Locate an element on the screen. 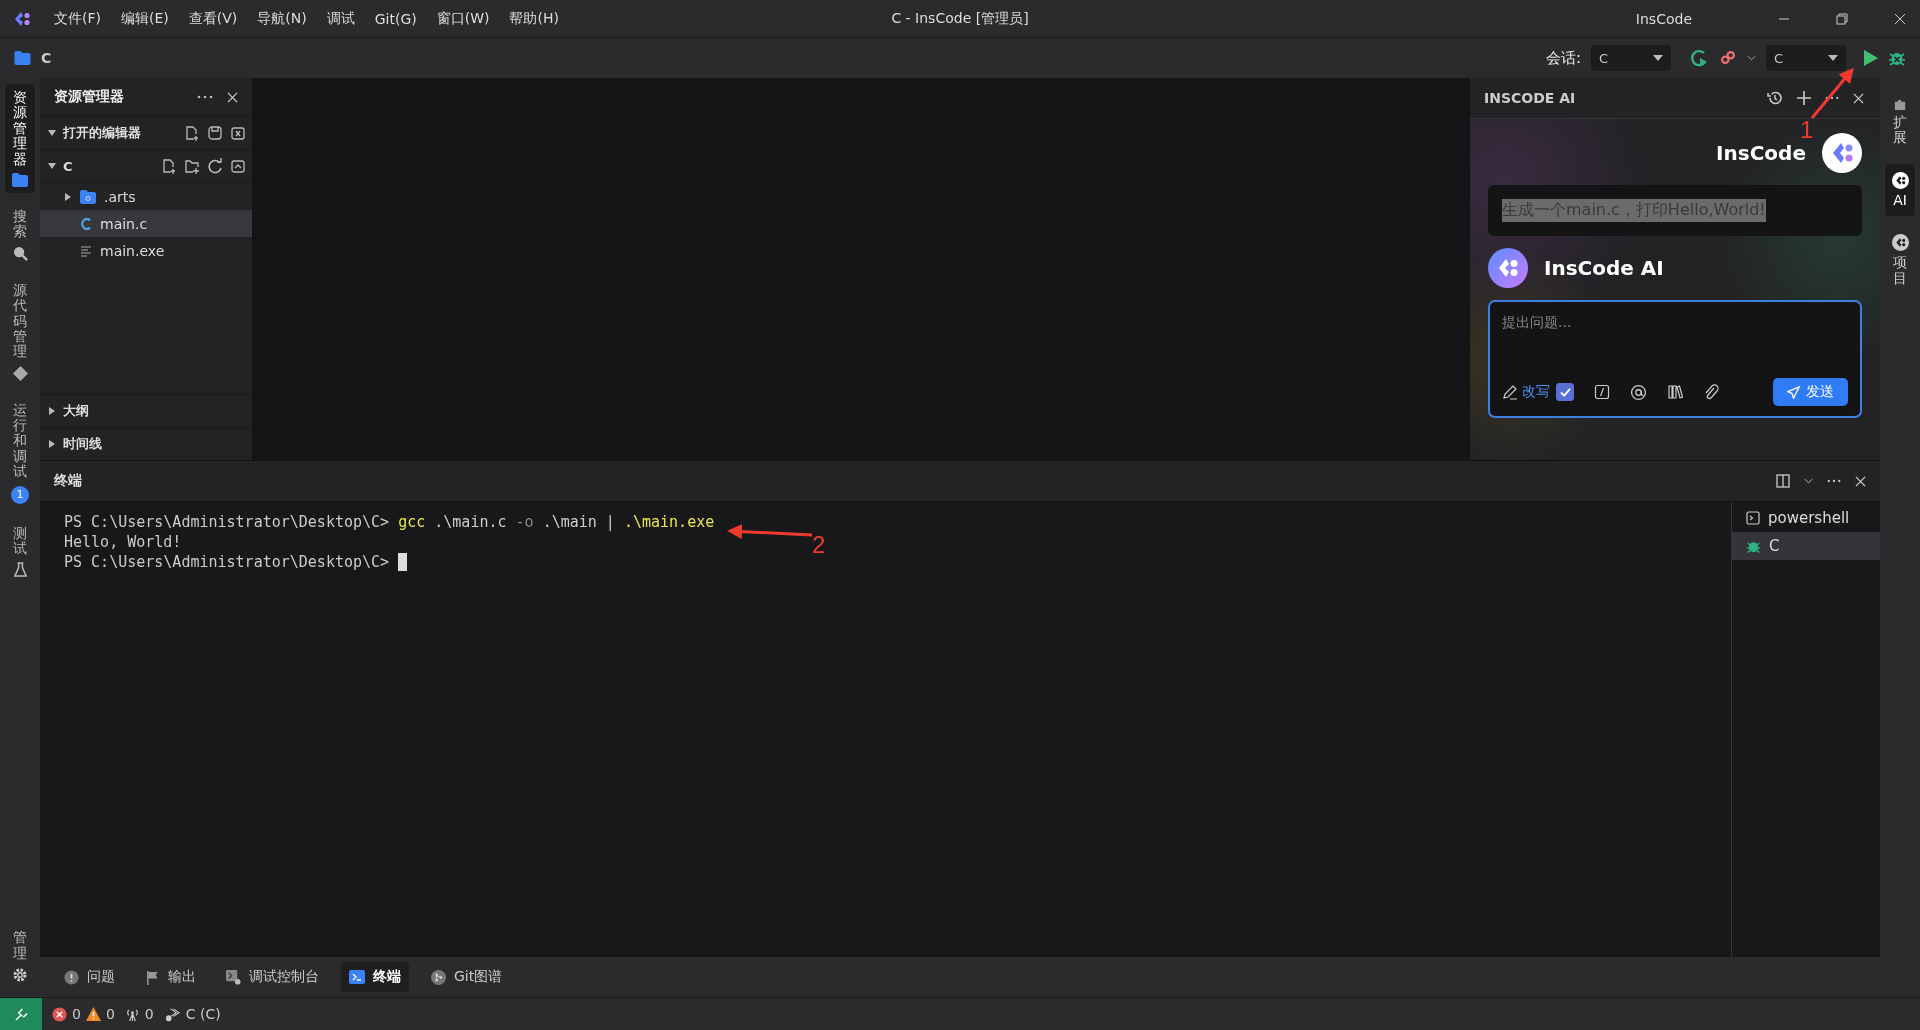 The width and height of the screenshot is (1920, 1030). terminal-session: C is located at coordinates (1806, 546).